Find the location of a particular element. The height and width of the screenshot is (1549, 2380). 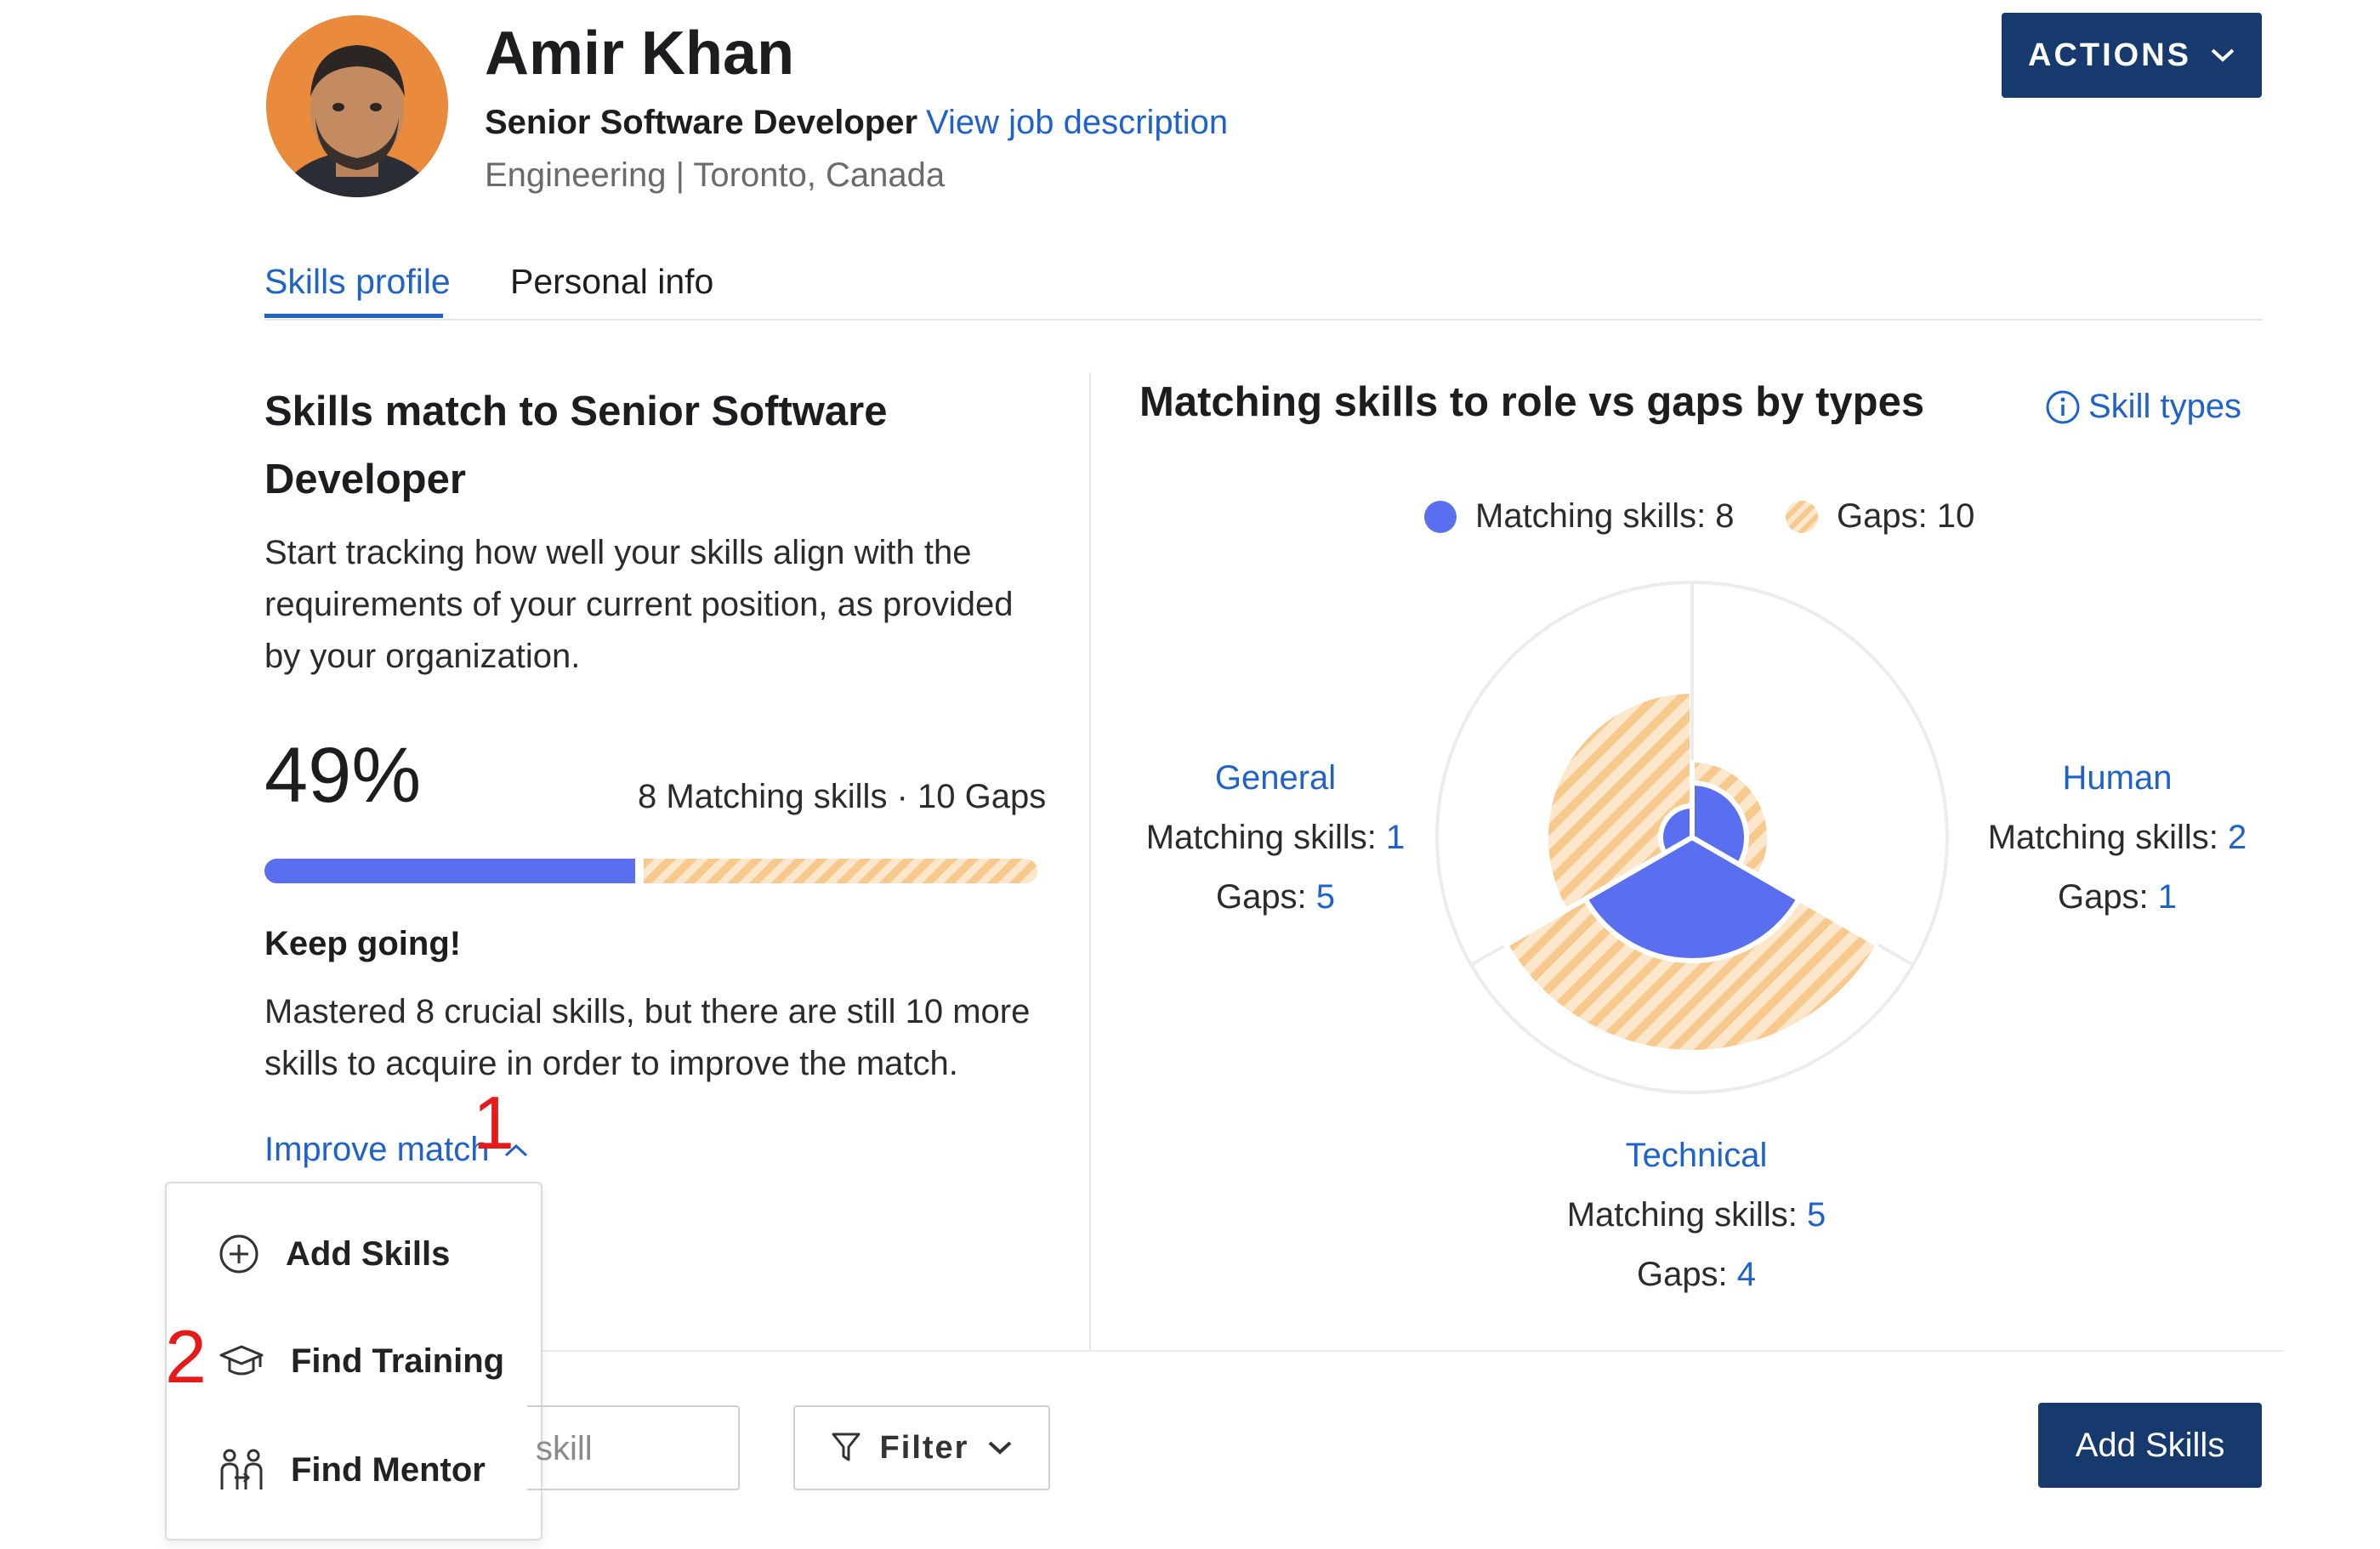

mentor-icon is located at coordinates (241, 1469).